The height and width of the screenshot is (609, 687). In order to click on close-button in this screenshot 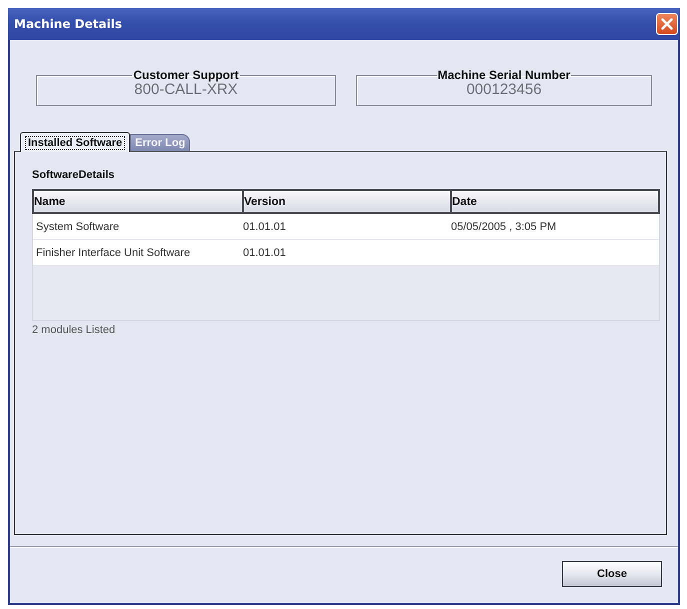, I will do `click(667, 24)`.